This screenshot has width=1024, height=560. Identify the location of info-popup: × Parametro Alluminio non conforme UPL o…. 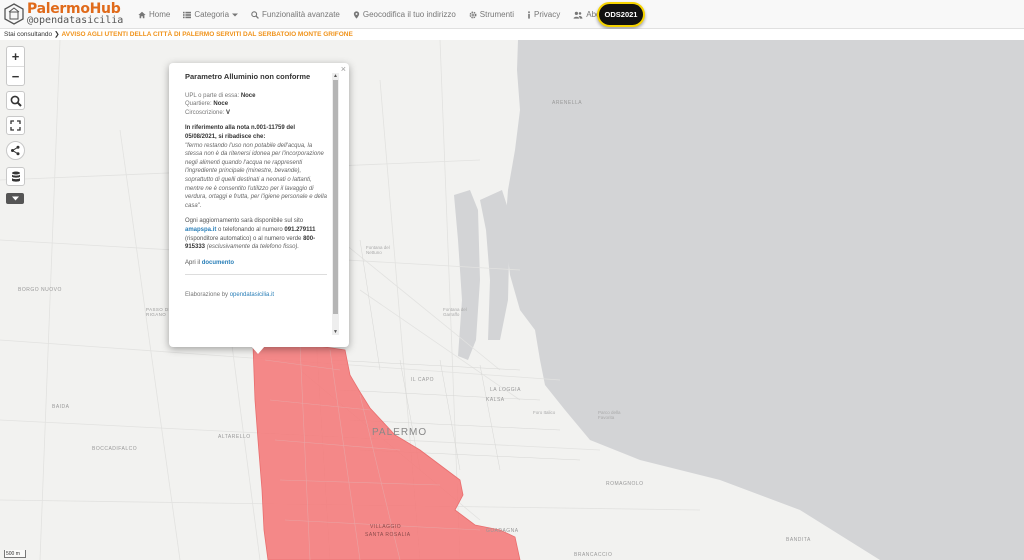
(259, 205).